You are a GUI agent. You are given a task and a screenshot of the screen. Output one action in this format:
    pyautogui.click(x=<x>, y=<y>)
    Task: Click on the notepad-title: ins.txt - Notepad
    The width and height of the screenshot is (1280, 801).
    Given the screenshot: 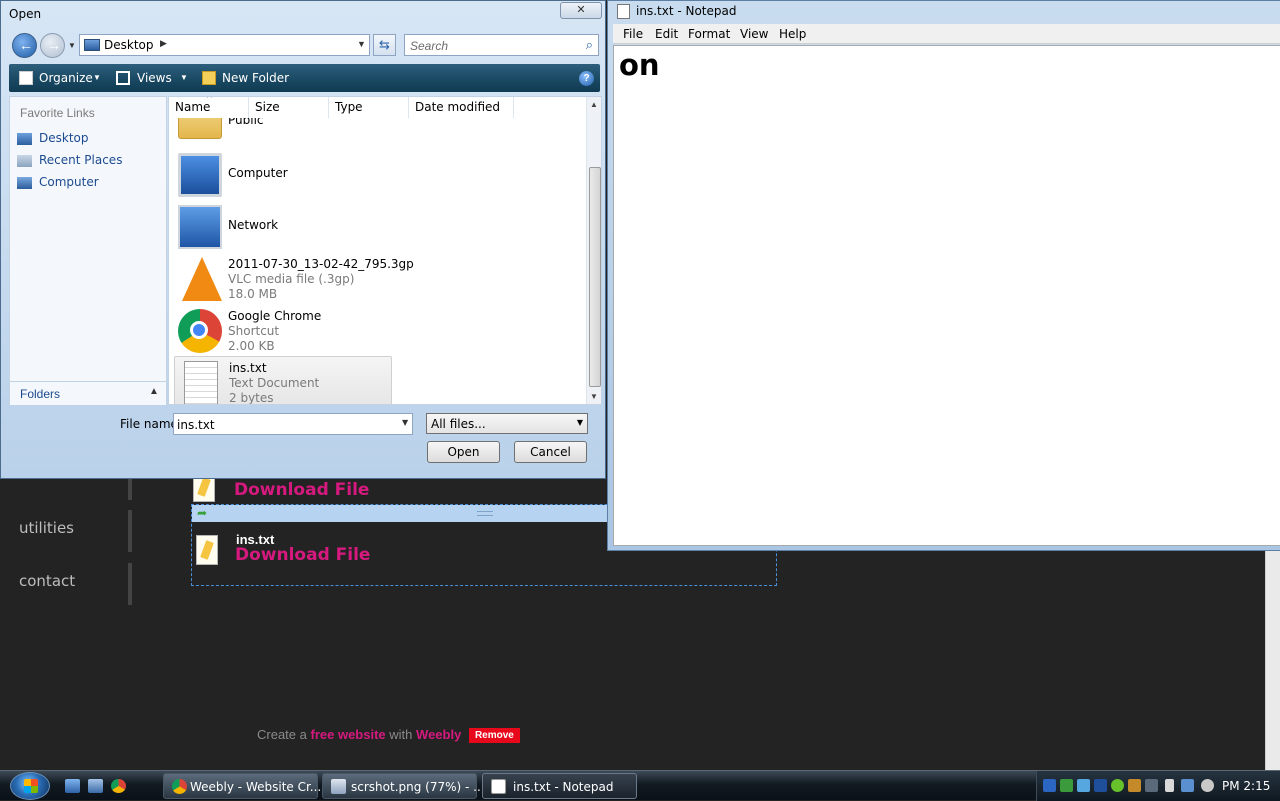 What is the action you would take?
    pyautogui.click(x=686, y=11)
    